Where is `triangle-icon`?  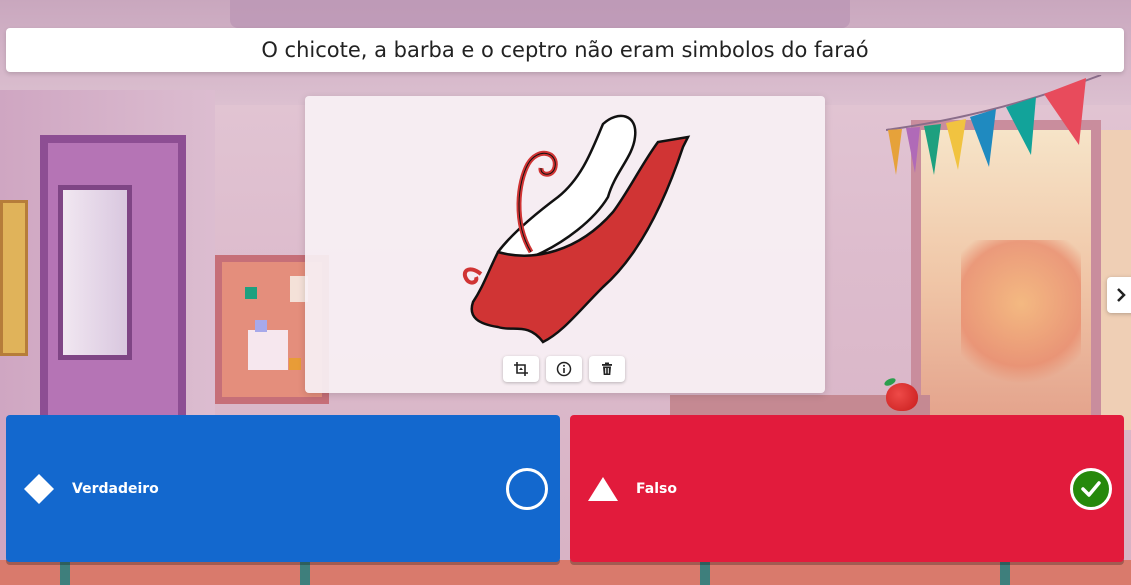
triangle-icon is located at coordinates (603, 488).